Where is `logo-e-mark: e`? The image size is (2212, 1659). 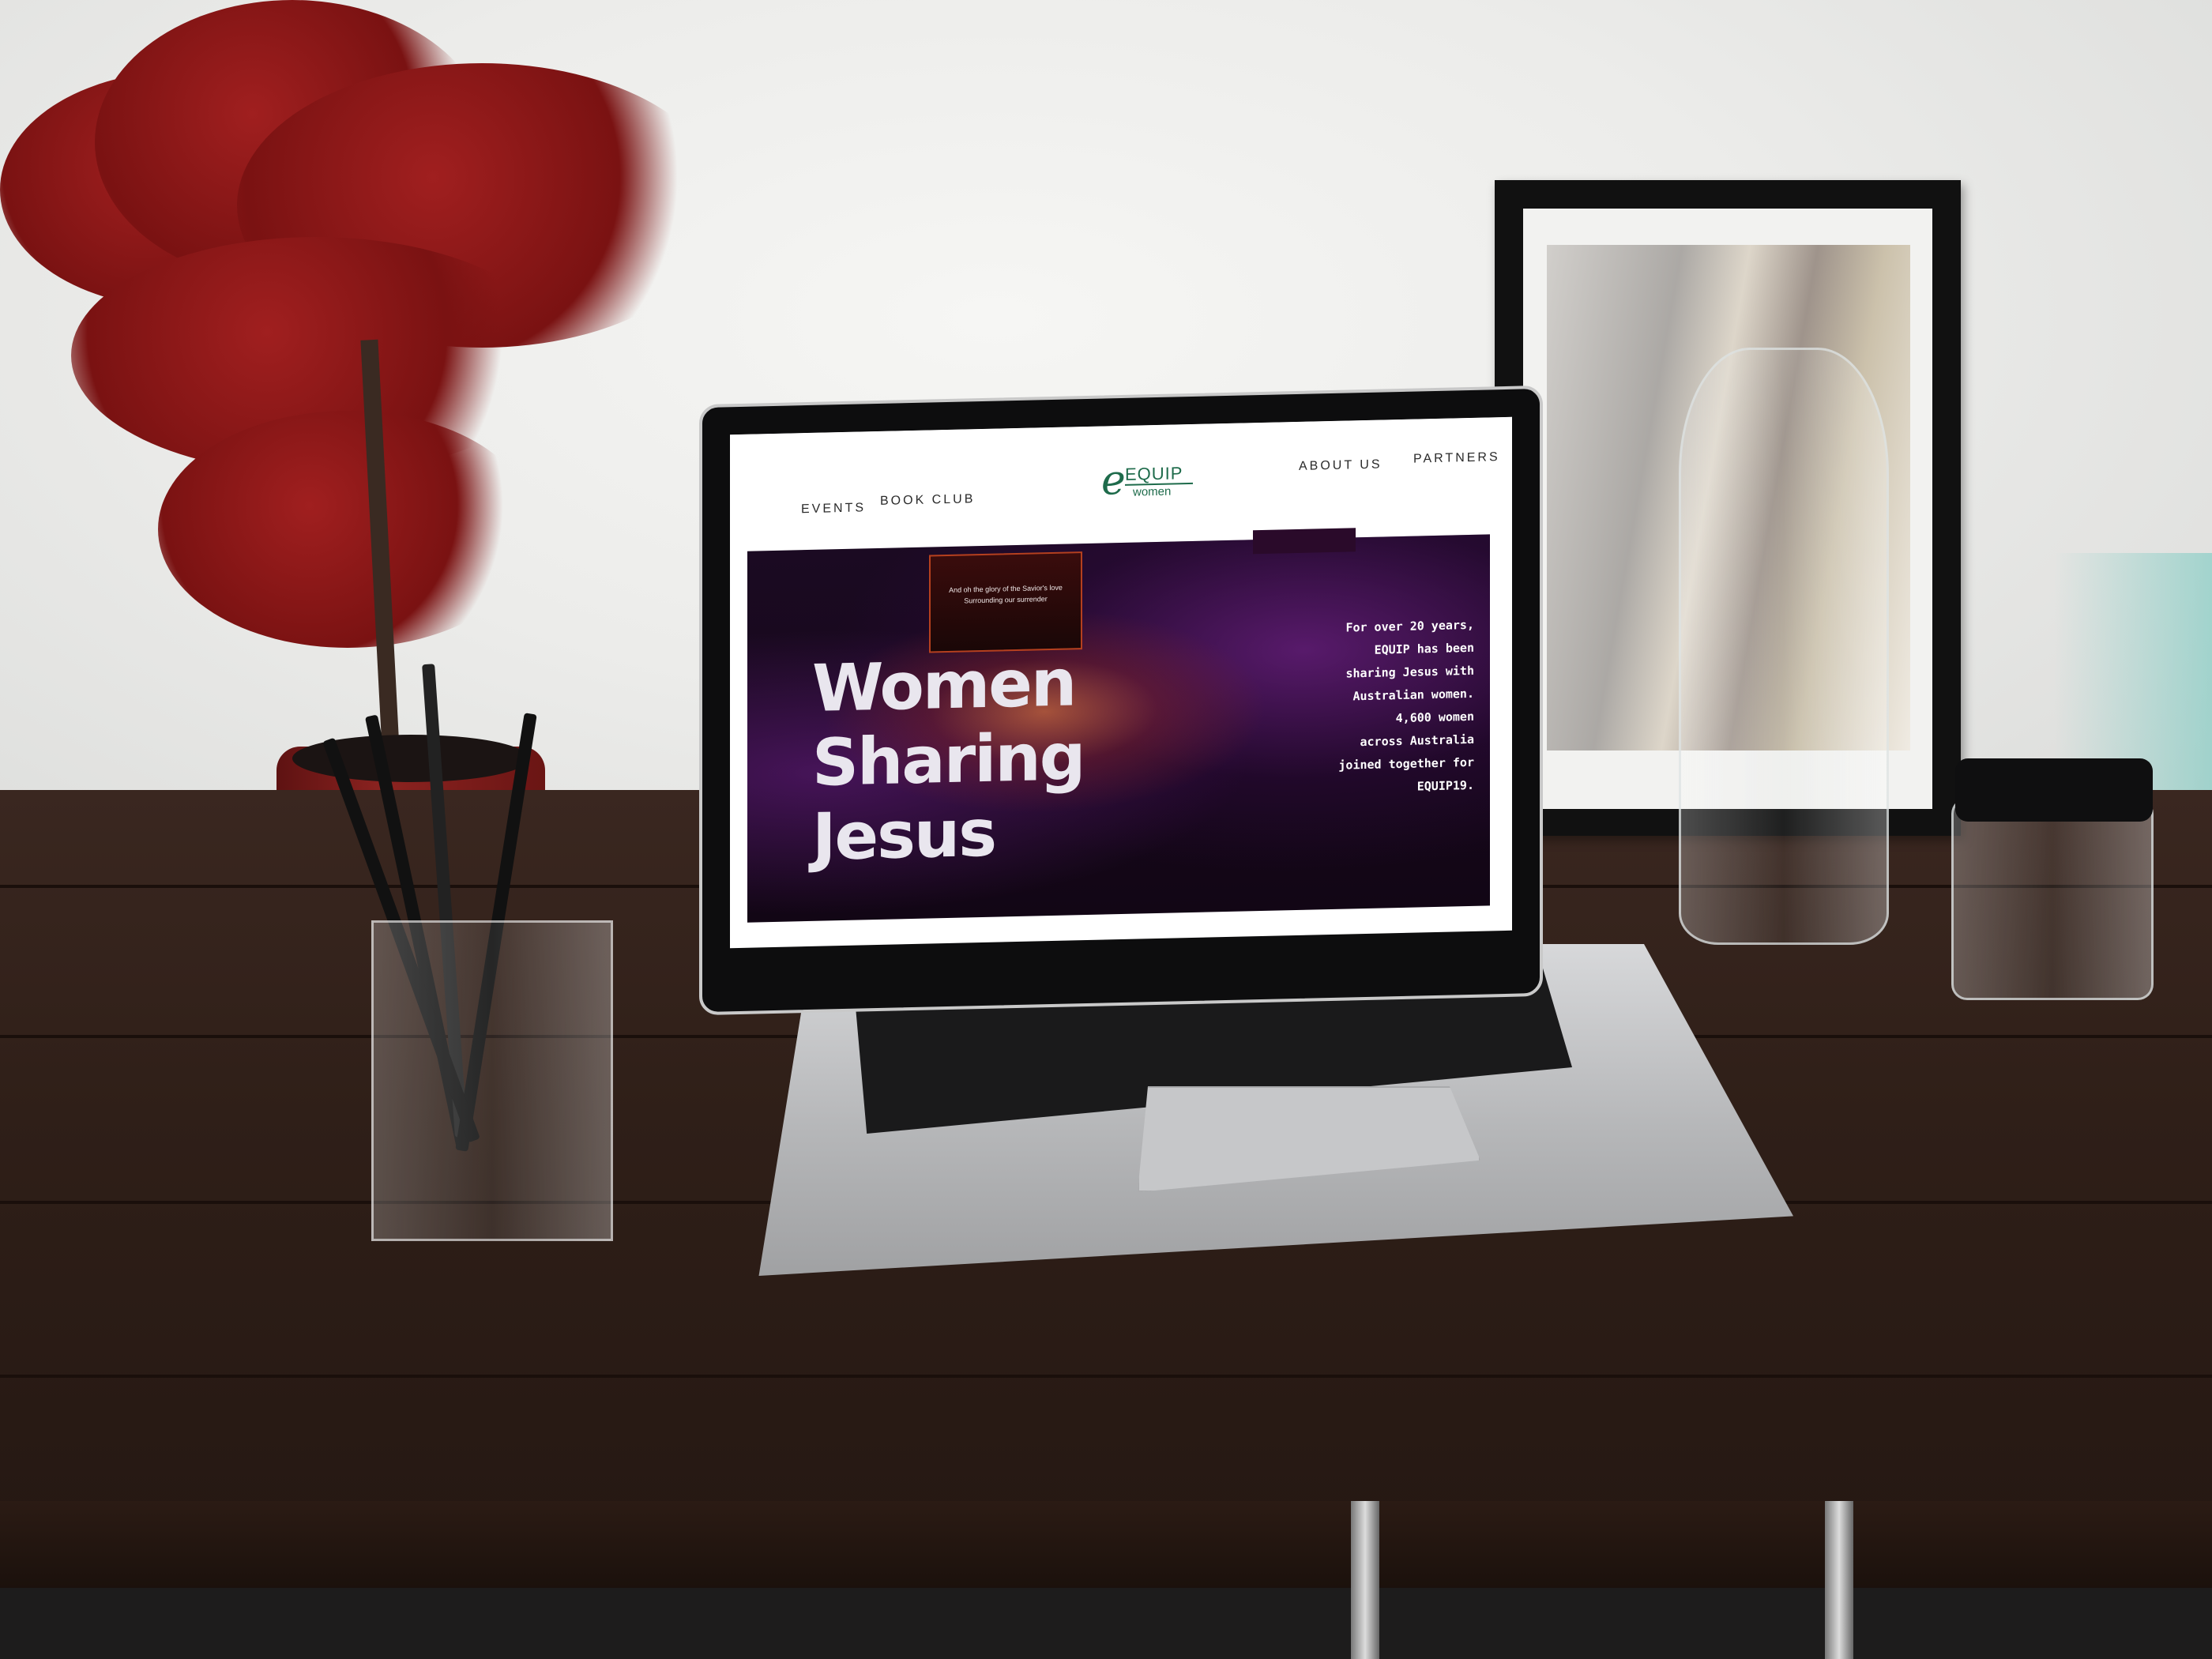
logo-e-mark: e is located at coordinates (1113, 481).